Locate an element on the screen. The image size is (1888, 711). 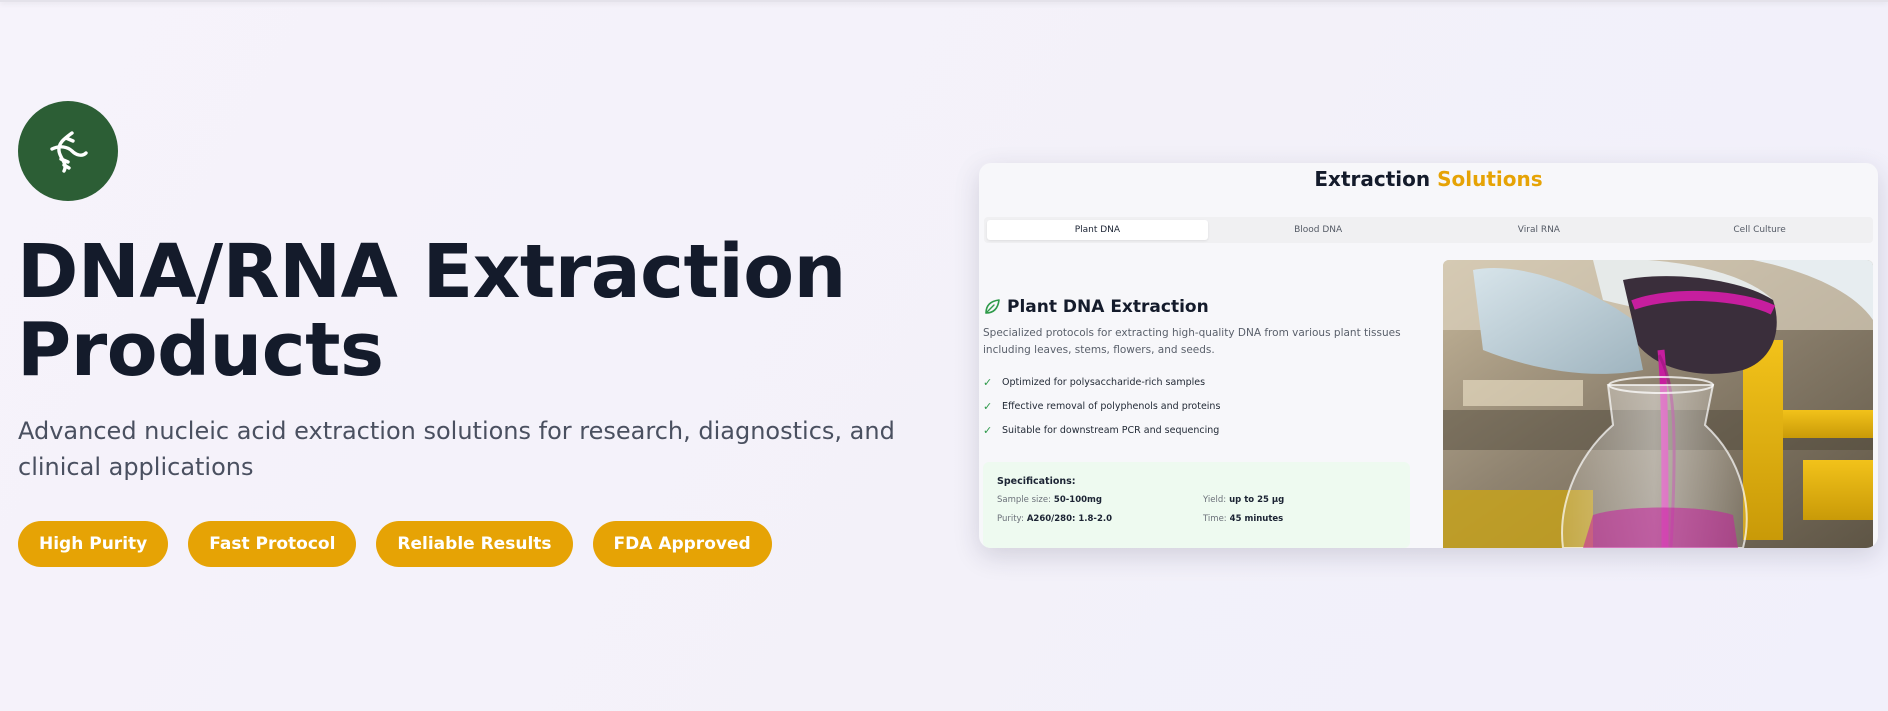
panel-heading-text: Plant DNA Extraction is located at coordinates (1108, 307).